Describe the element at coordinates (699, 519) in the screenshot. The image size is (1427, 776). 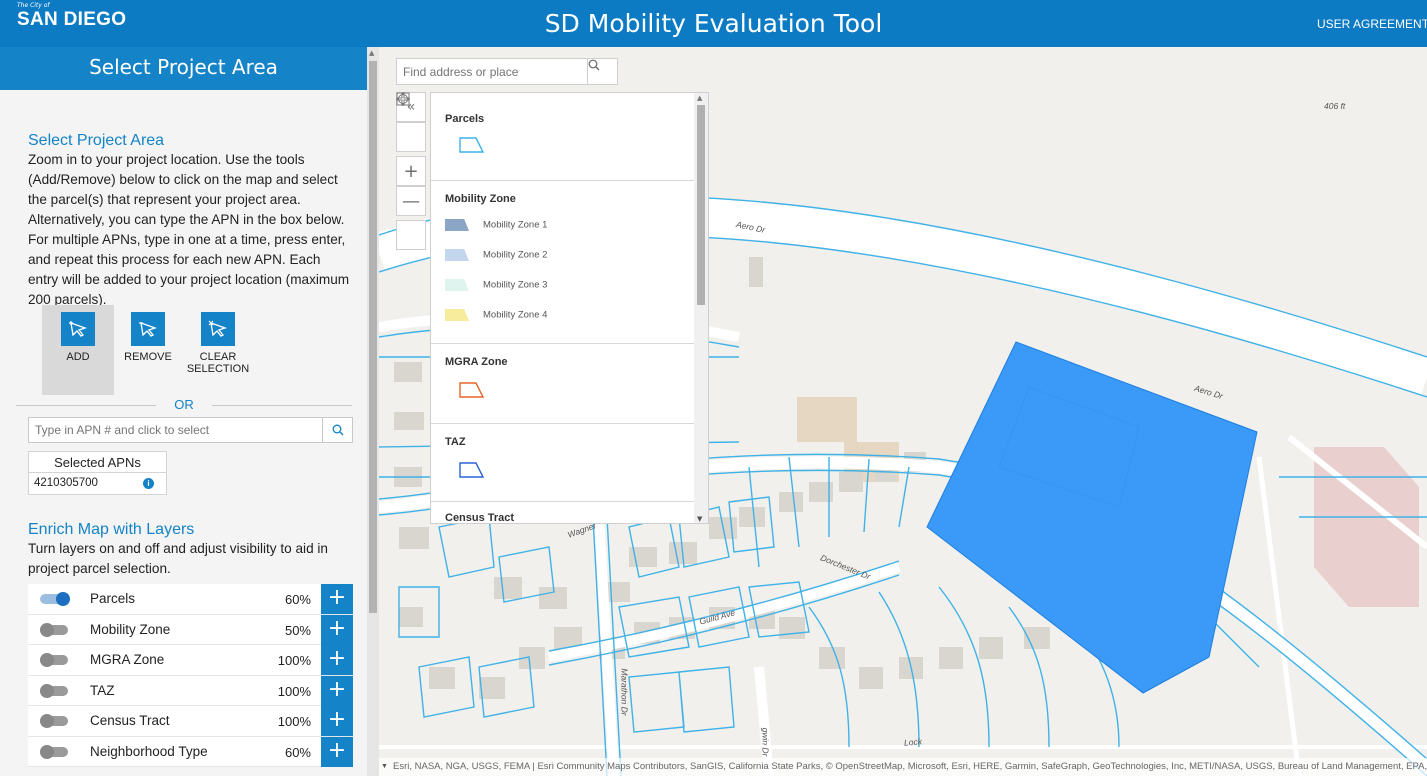
I see `scroll-down-arrow-icon: ▼` at that location.